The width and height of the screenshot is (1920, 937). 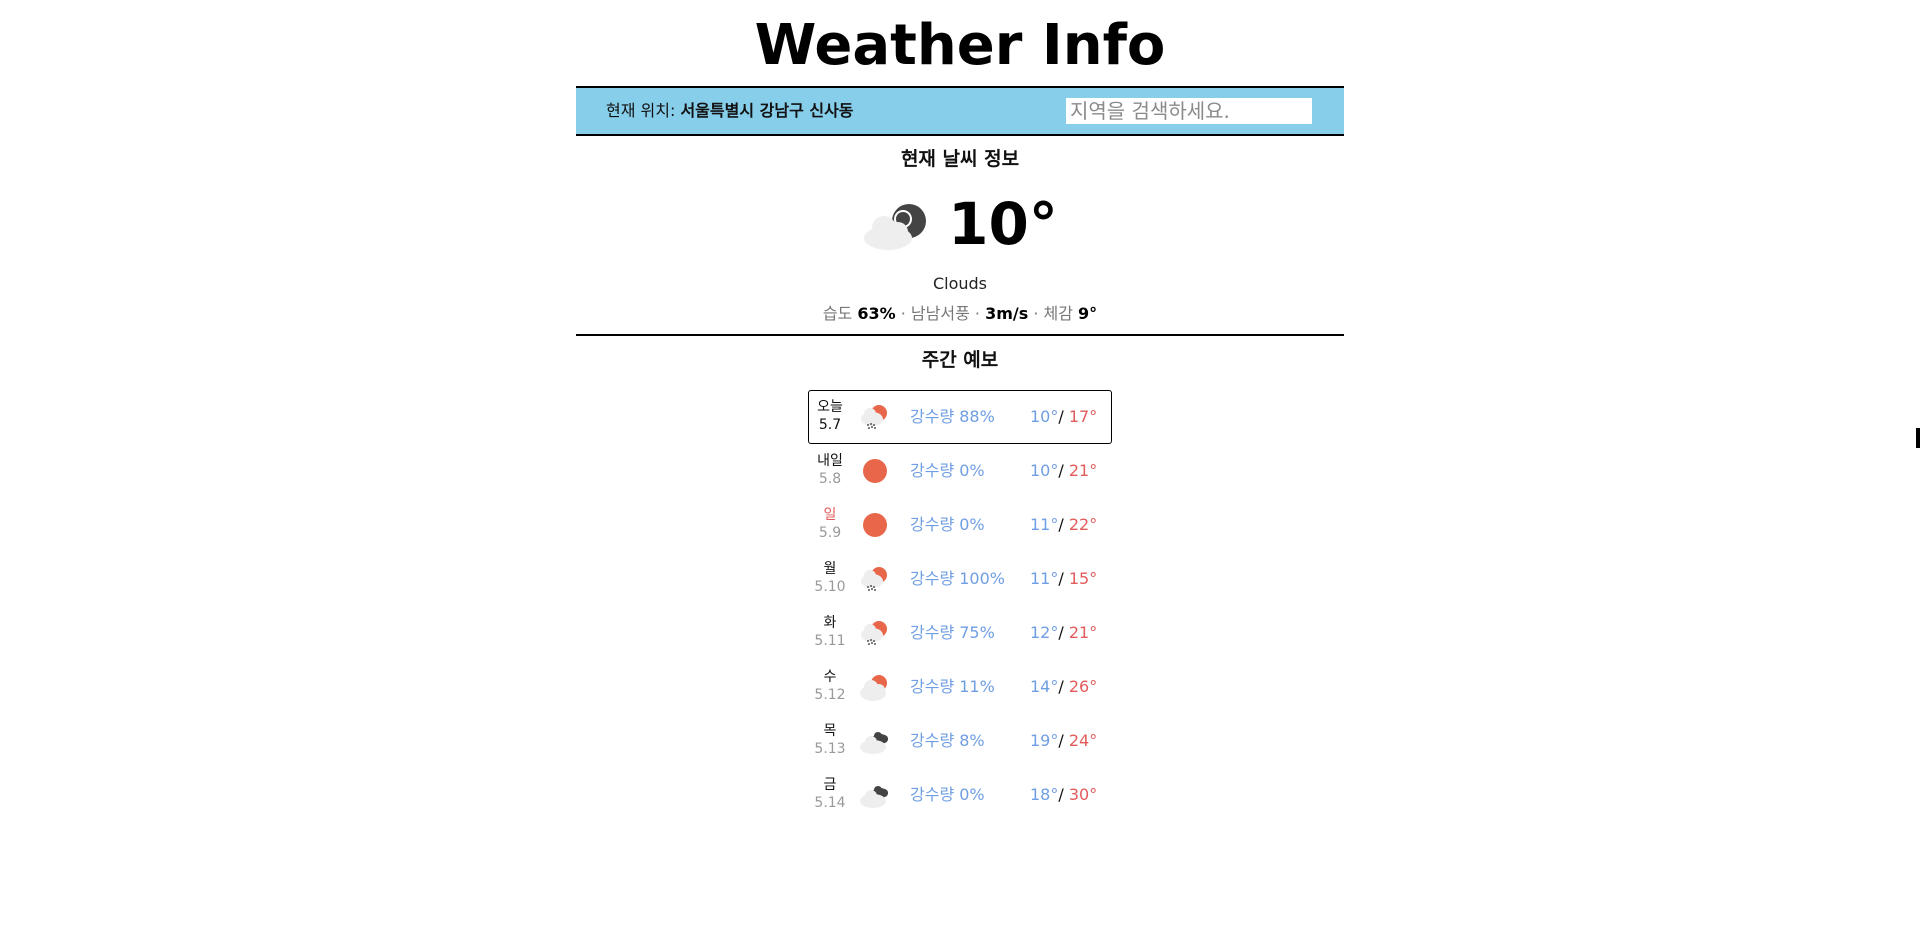 I want to click on weather-description: Clouds, so click(x=960, y=283).